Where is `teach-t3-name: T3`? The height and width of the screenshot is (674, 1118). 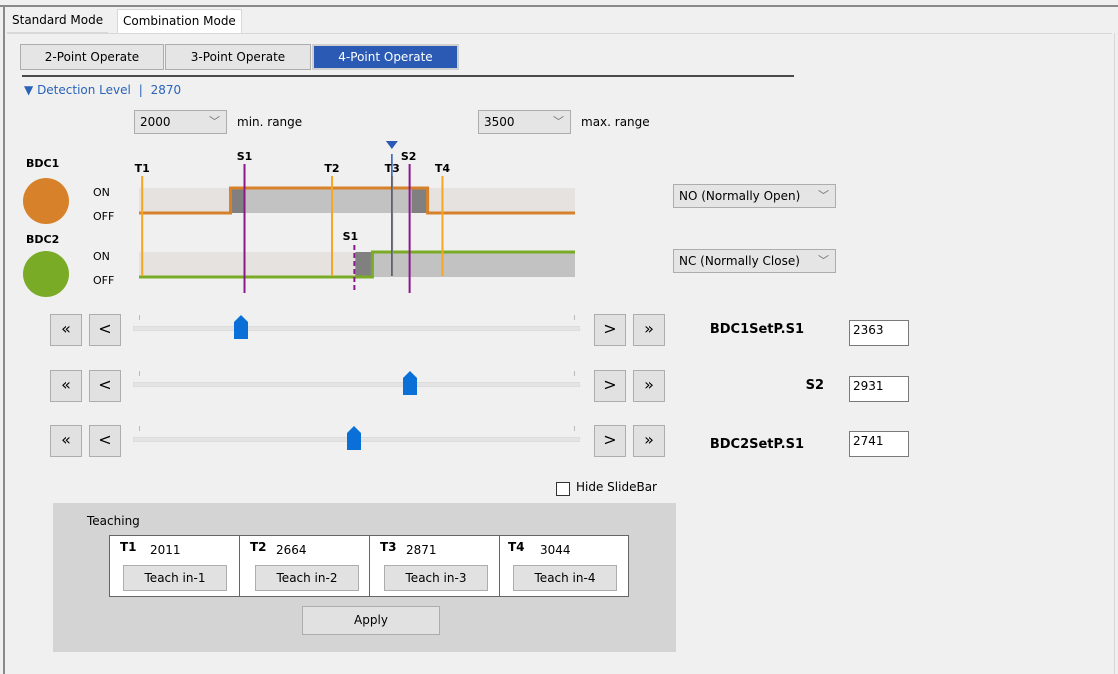 teach-t3-name: T3 is located at coordinates (388, 547).